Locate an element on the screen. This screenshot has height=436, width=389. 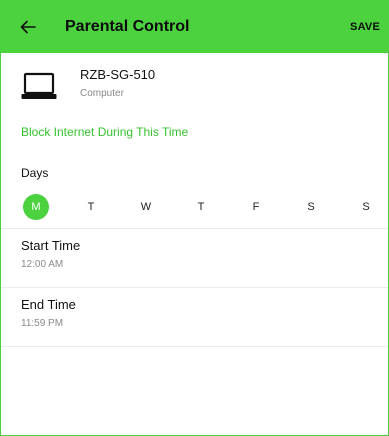
device-name: RZB-SG-510 is located at coordinates (118, 74).